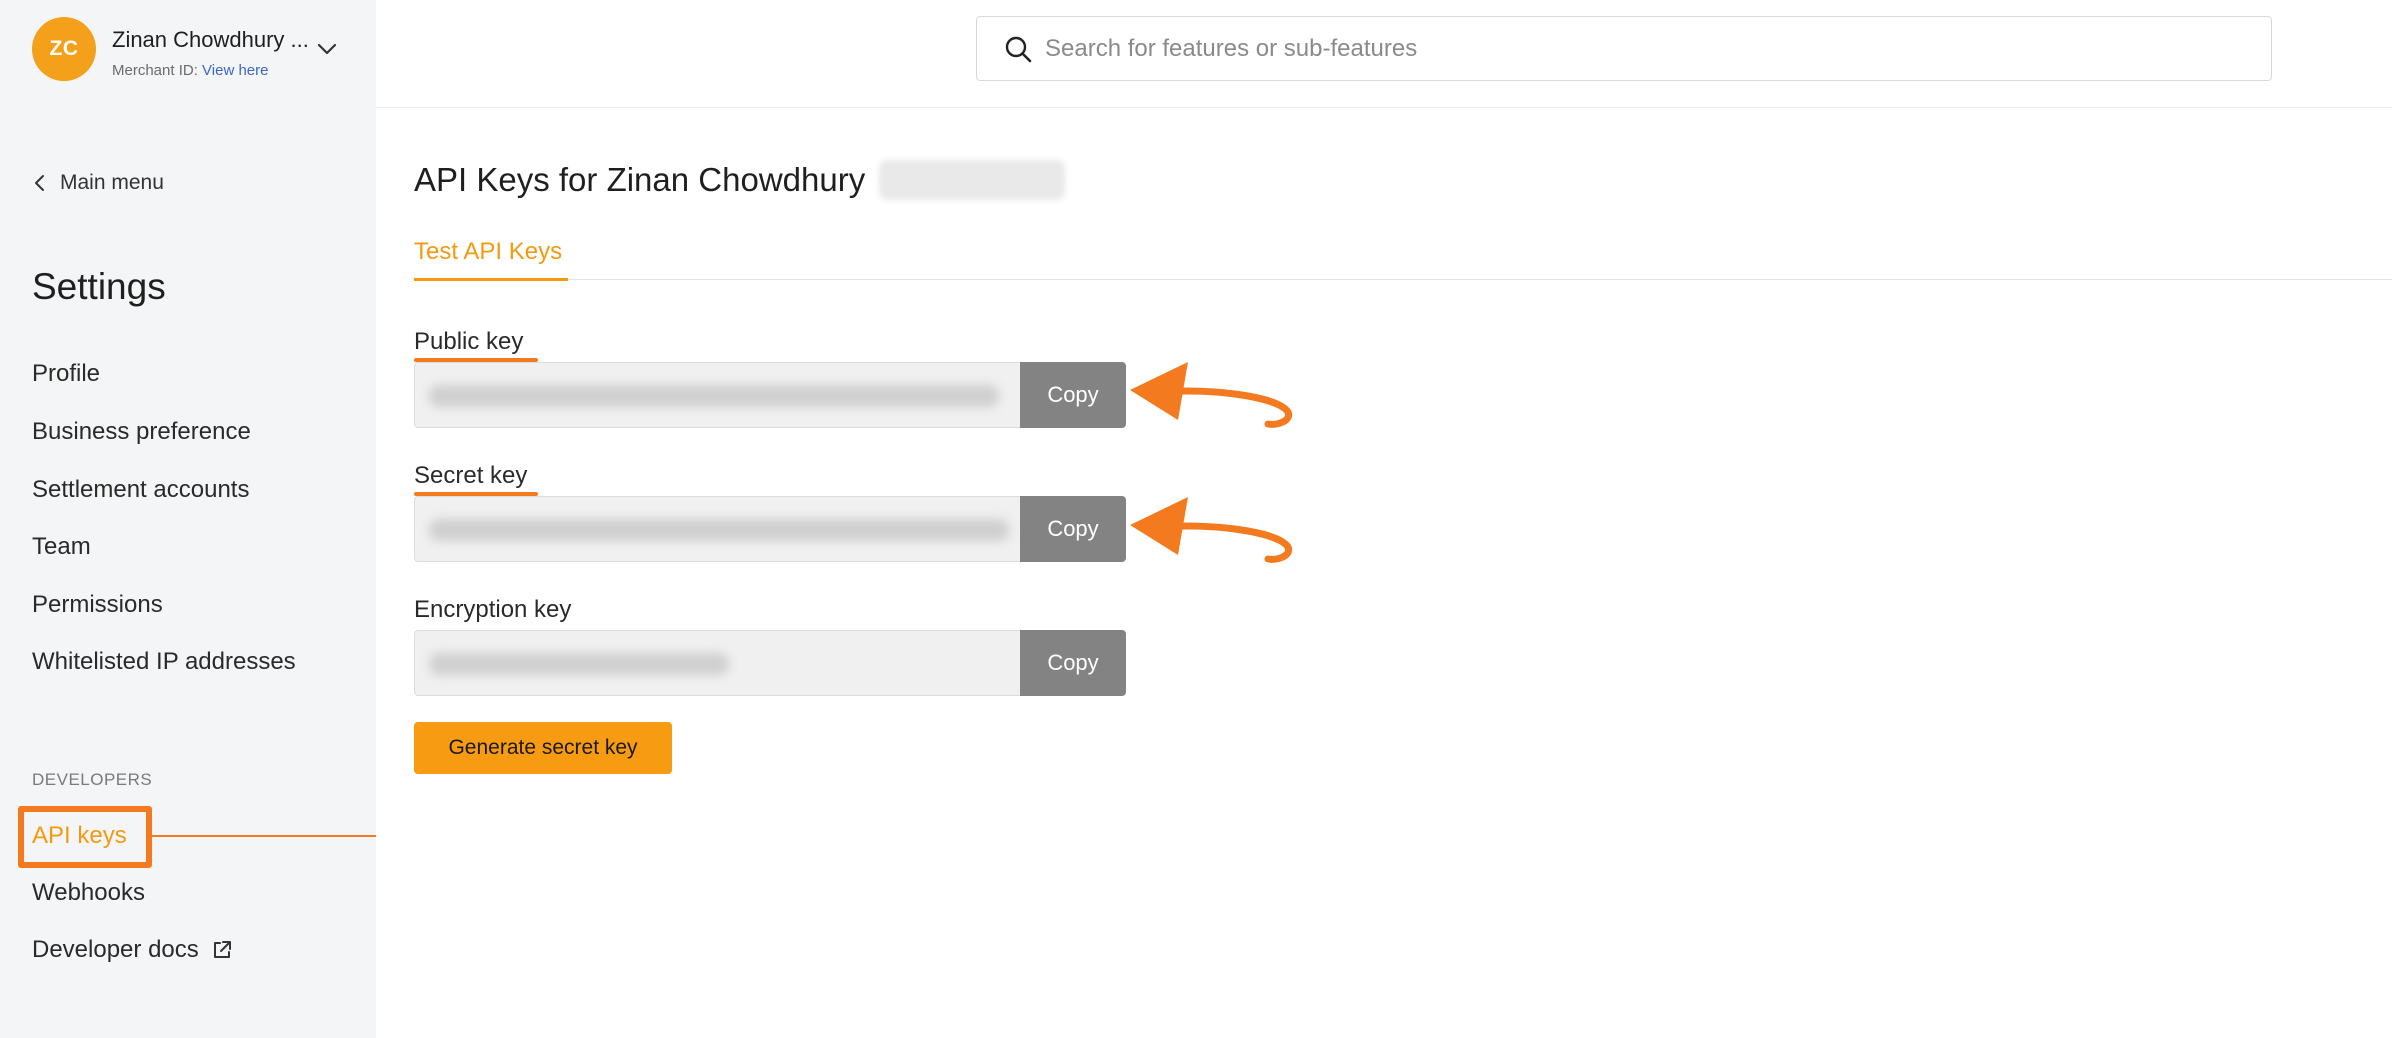  I want to click on chevron-left-icon, so click(39, 183).